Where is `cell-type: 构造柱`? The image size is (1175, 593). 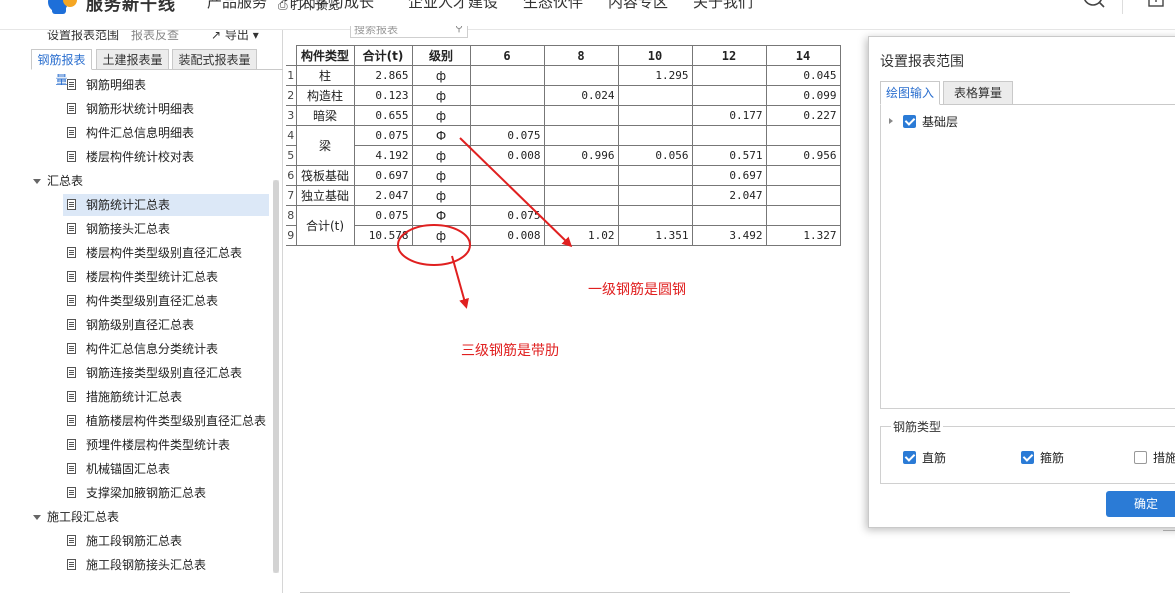 cell-type: 构造柱 is located at coordinates (325, 95).